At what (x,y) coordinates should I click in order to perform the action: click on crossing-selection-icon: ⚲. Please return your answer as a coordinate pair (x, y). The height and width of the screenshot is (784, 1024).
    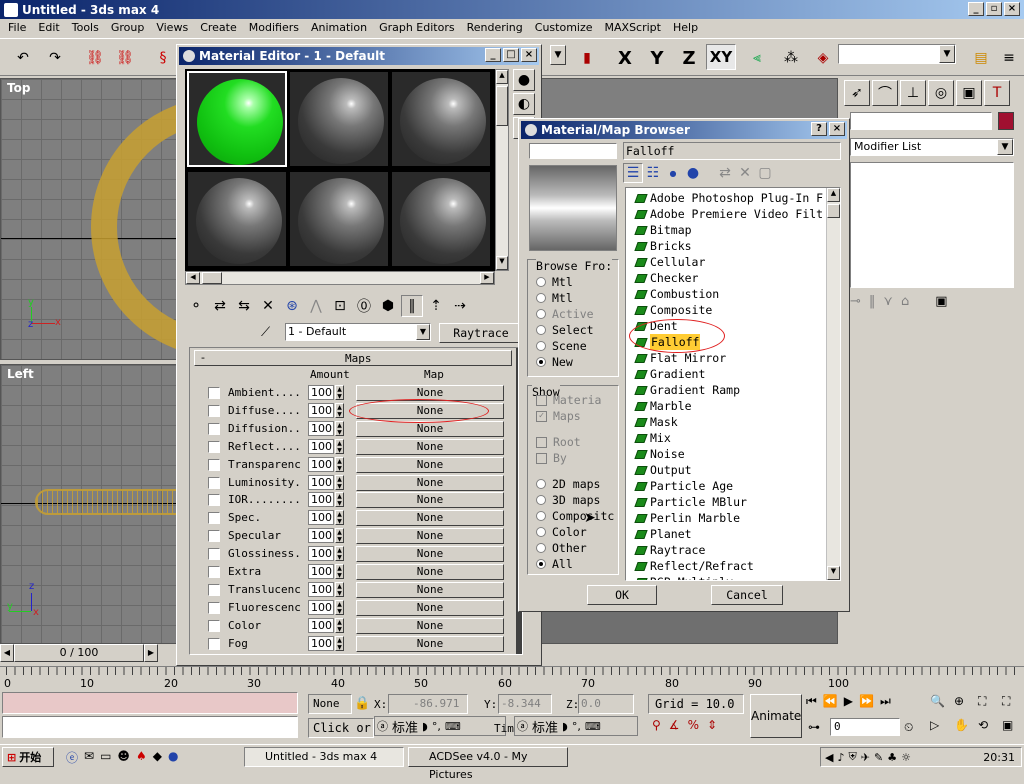
    Looking at the image, I should click on (656, 725).